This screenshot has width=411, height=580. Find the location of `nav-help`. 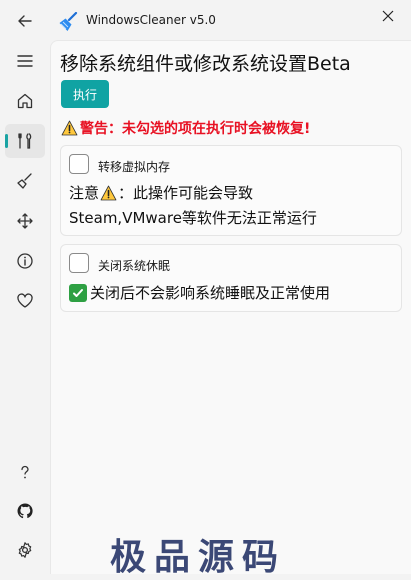

nav-help is located at coordinates (25, 472).